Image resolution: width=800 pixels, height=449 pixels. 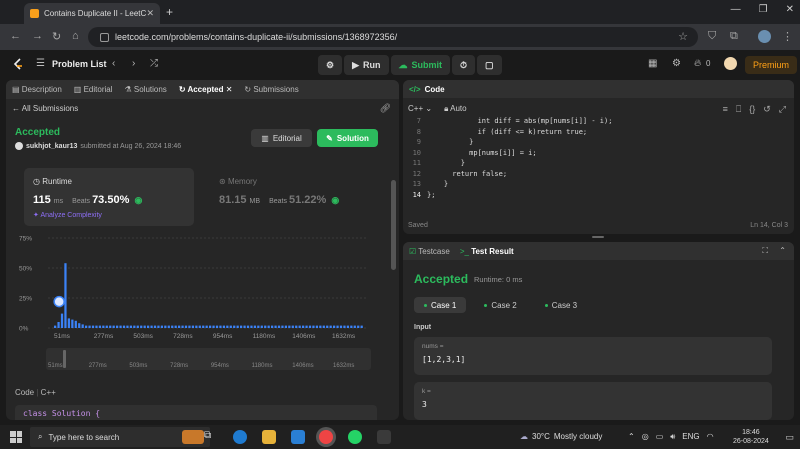 I want to click on memory-card: ⊛ Memory 81.15 MB Beats 51.22% ◉, so click(x=295, y=197).